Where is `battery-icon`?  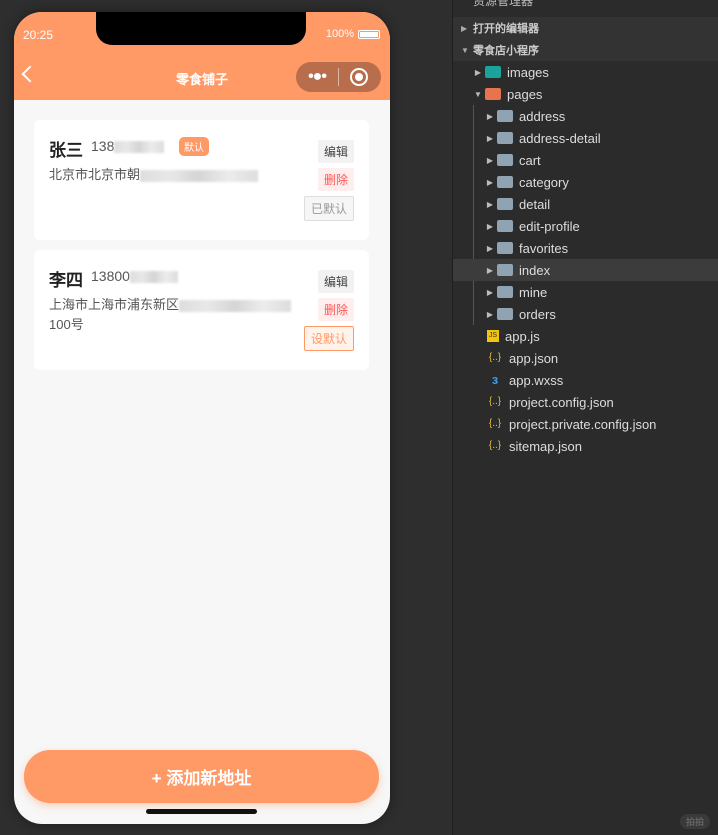 battery-icon is located at coordinates (369, 34).